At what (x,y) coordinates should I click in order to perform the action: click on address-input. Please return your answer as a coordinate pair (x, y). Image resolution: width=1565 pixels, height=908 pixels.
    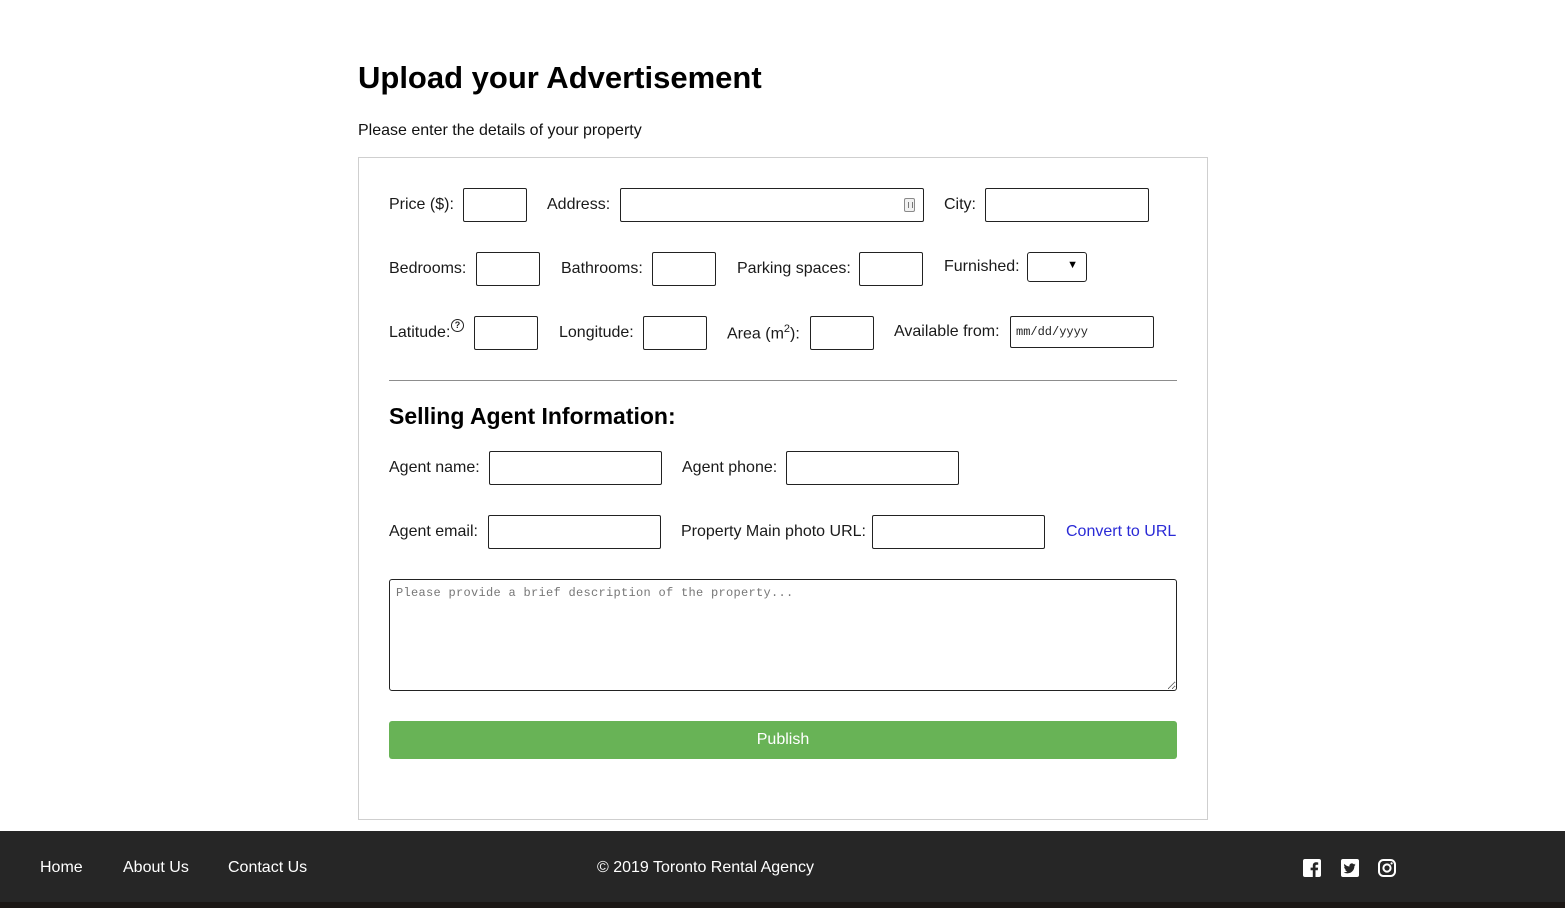
    Looking at the image, I should click on (772, 205).